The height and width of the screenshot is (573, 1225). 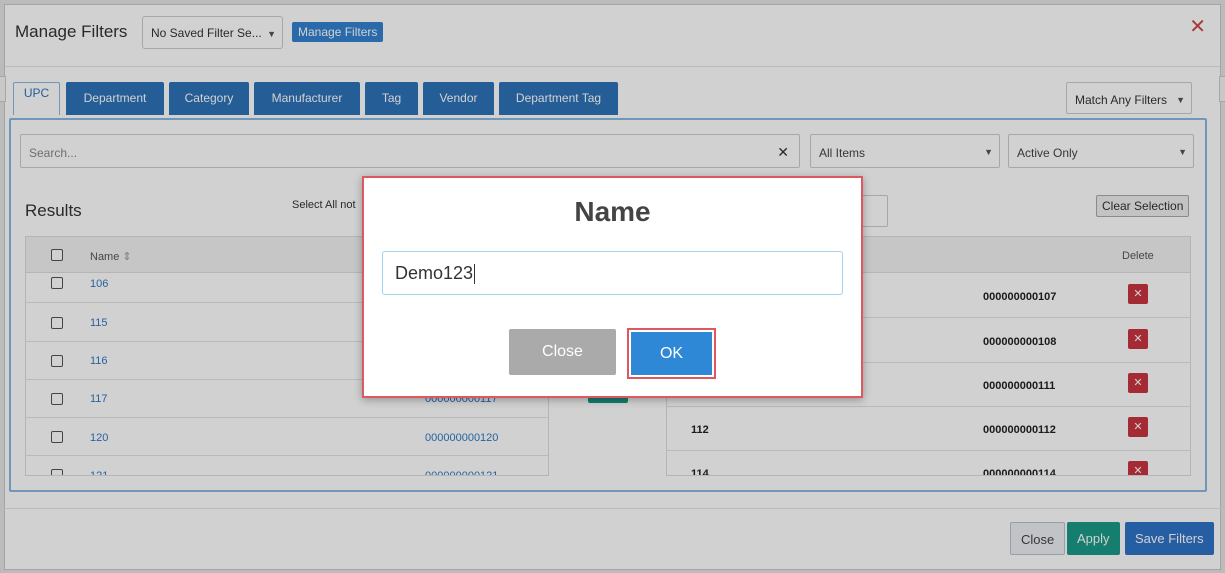 What do you see at coordinates (612, 211) in the screenshot?
I see `dialog-title: Name` at bounding box center [612, 211].